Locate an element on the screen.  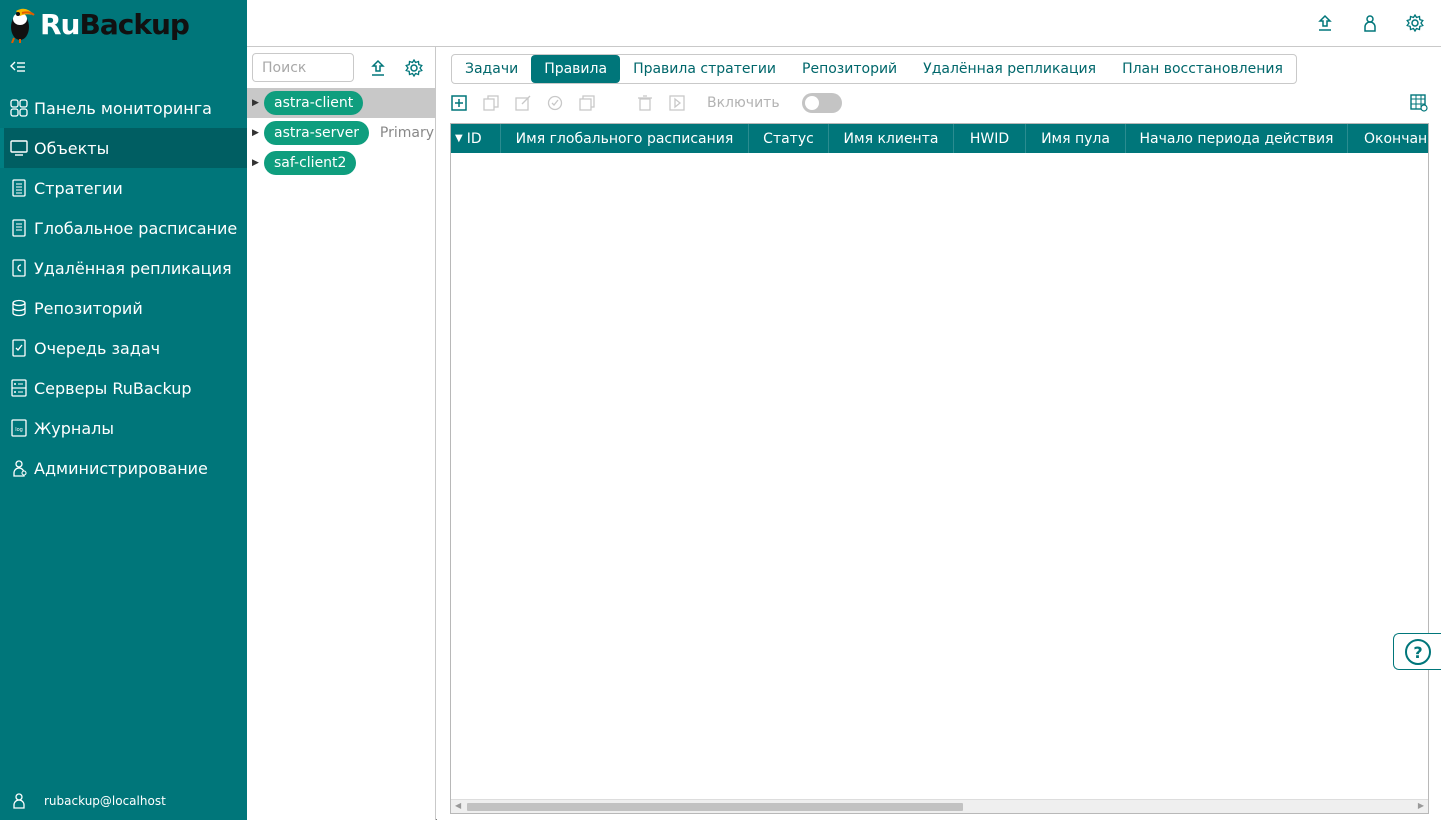
tab-remote-replication: Удалённая репликация is located at coordinates (1009, 69).